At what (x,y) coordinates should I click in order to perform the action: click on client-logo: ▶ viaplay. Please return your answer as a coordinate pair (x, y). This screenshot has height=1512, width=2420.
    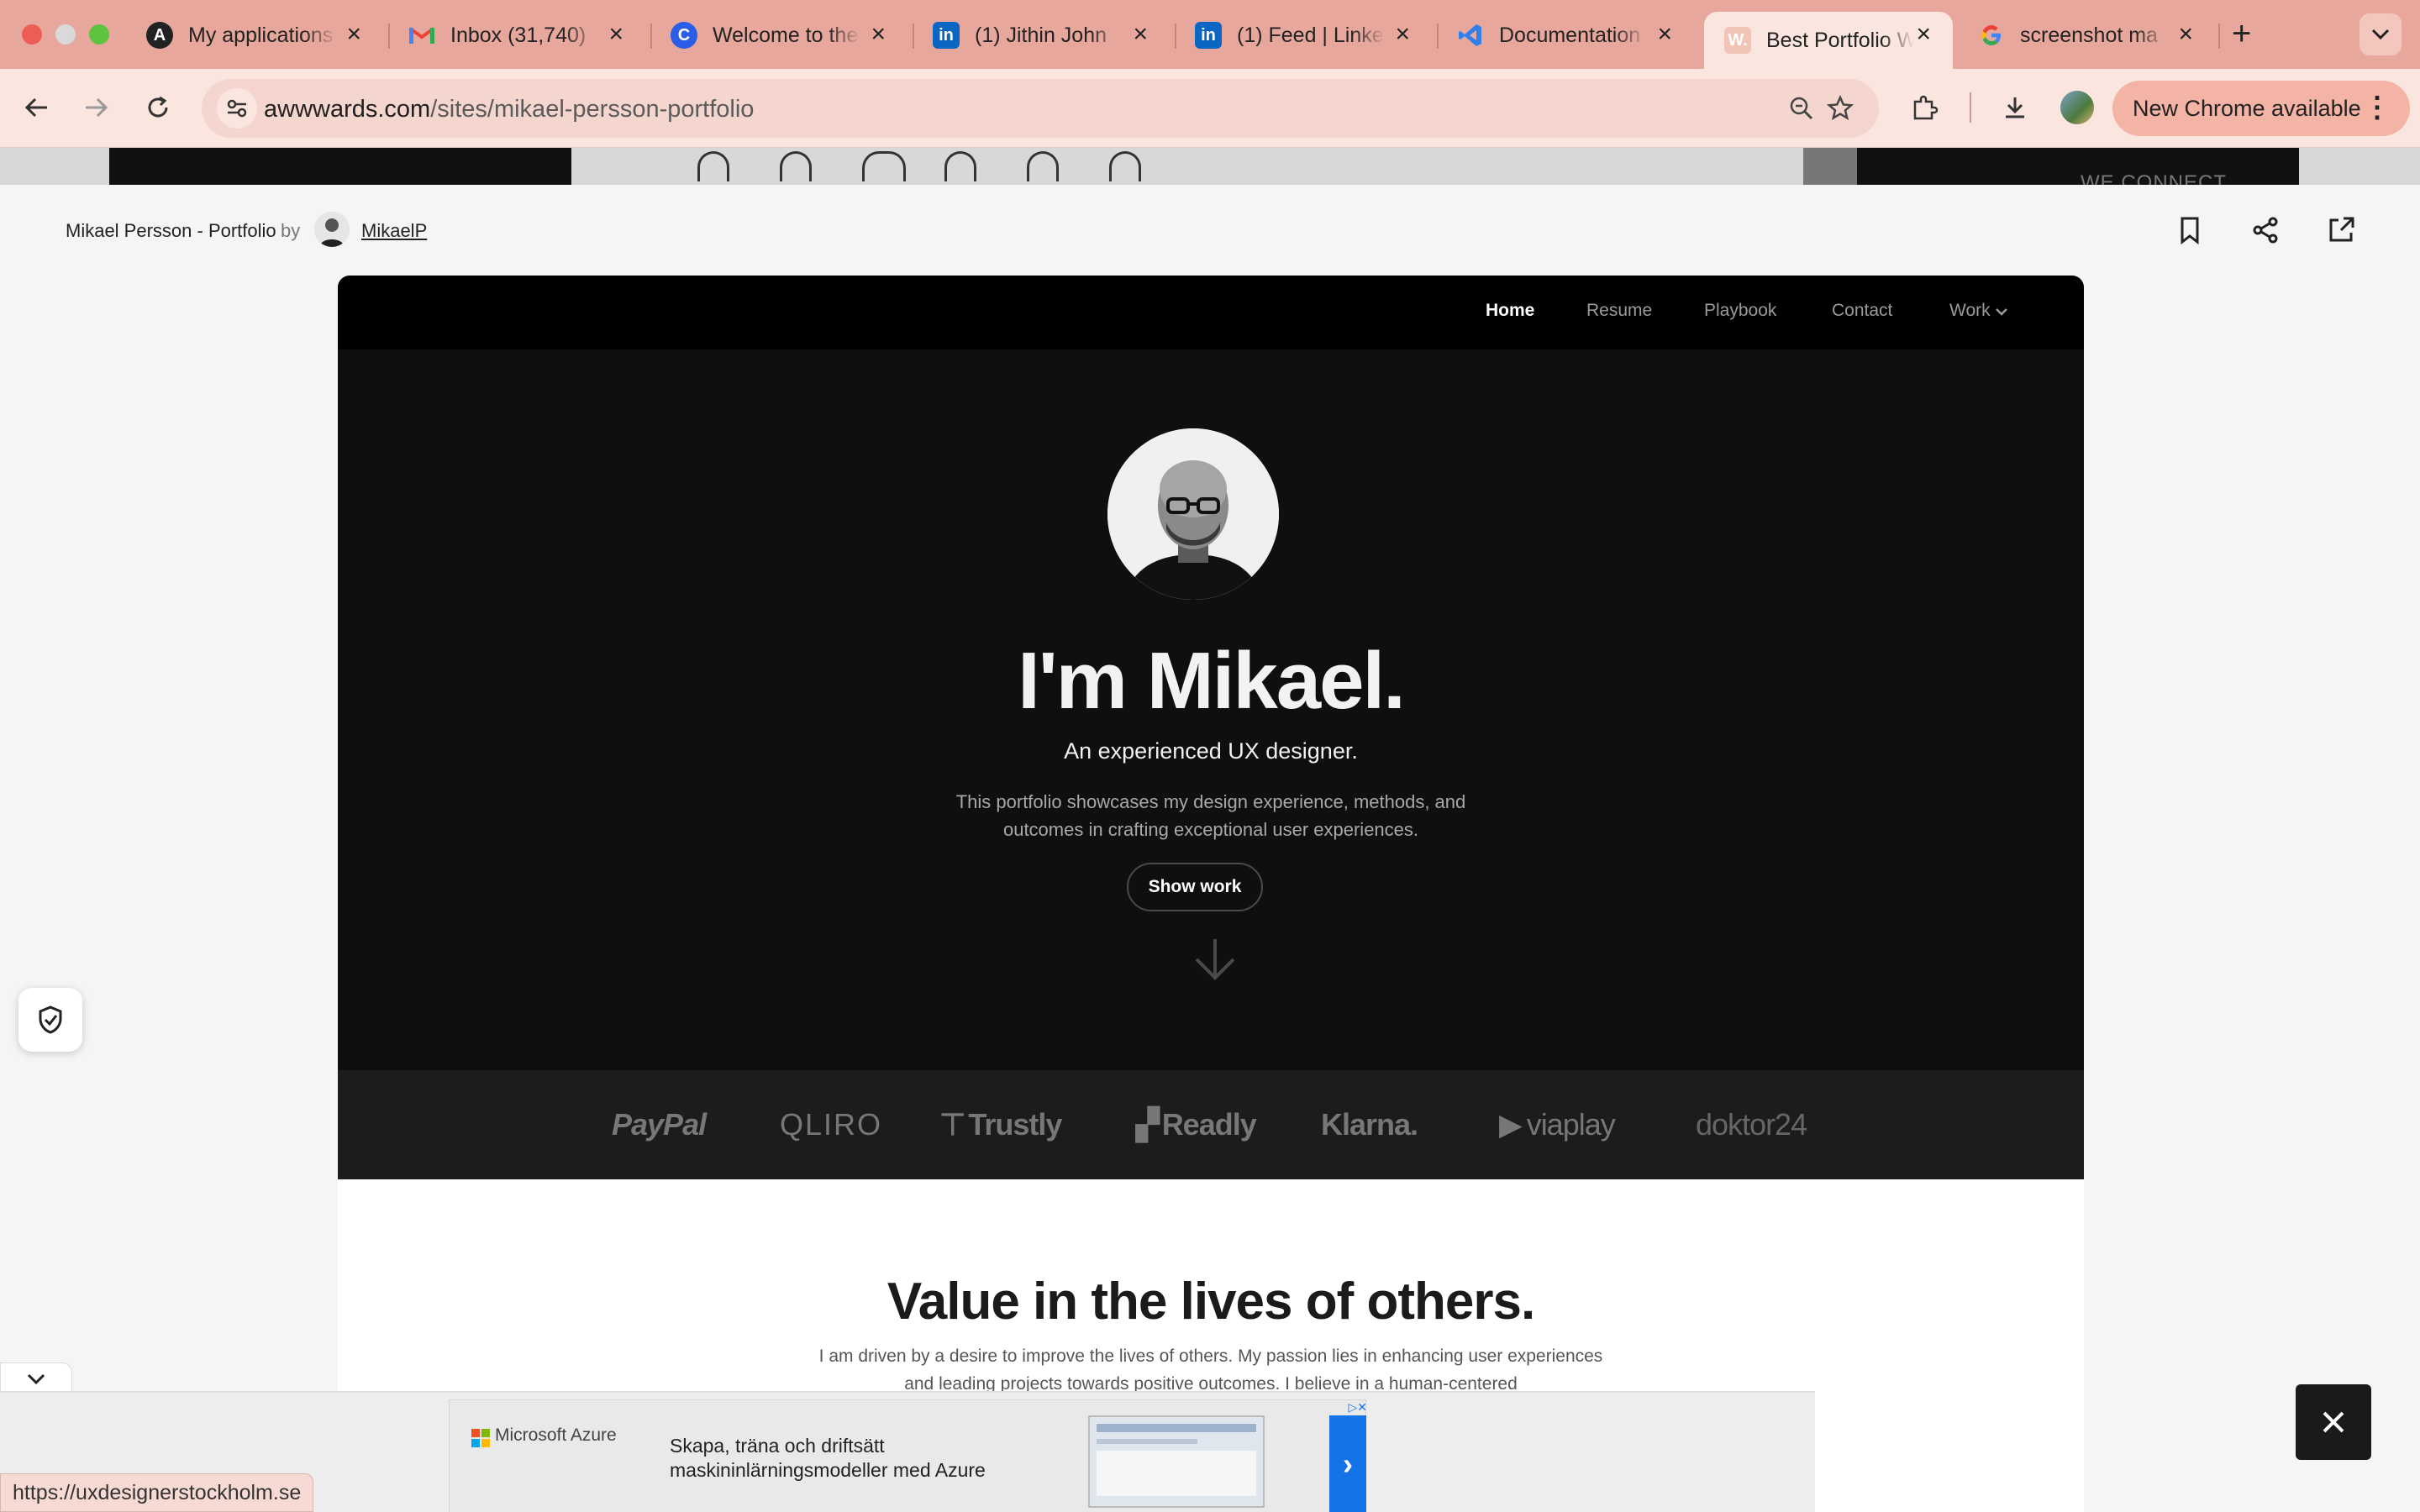
    Looking at the image, I should click on (1558, 1124).